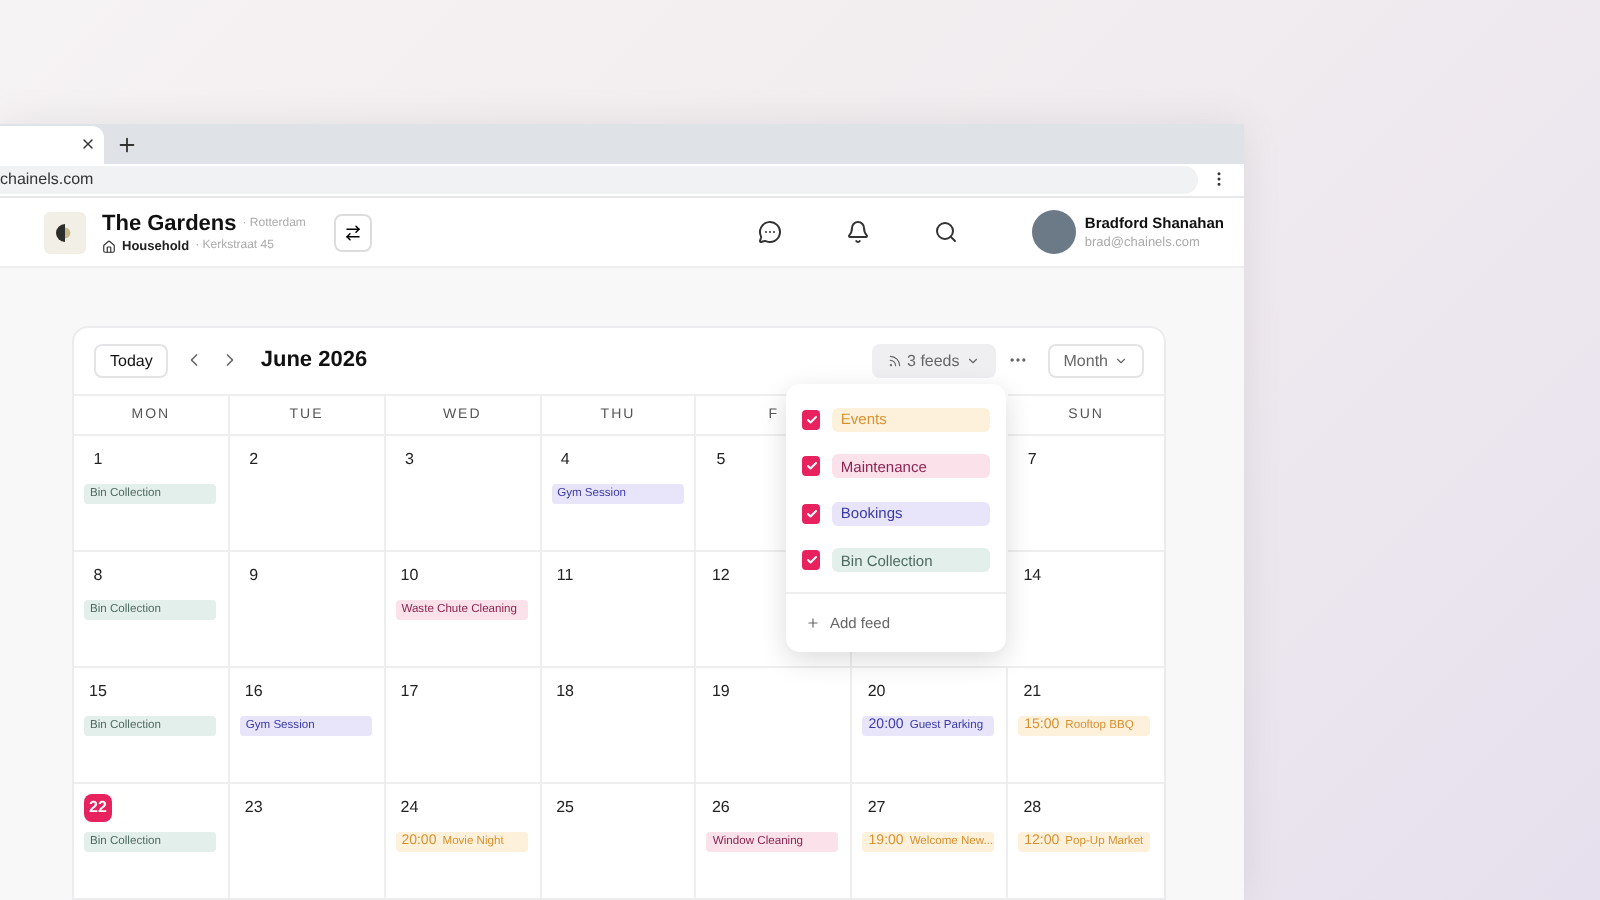  I want to click on feeds-button: 3 feeds, so click(933, 360).